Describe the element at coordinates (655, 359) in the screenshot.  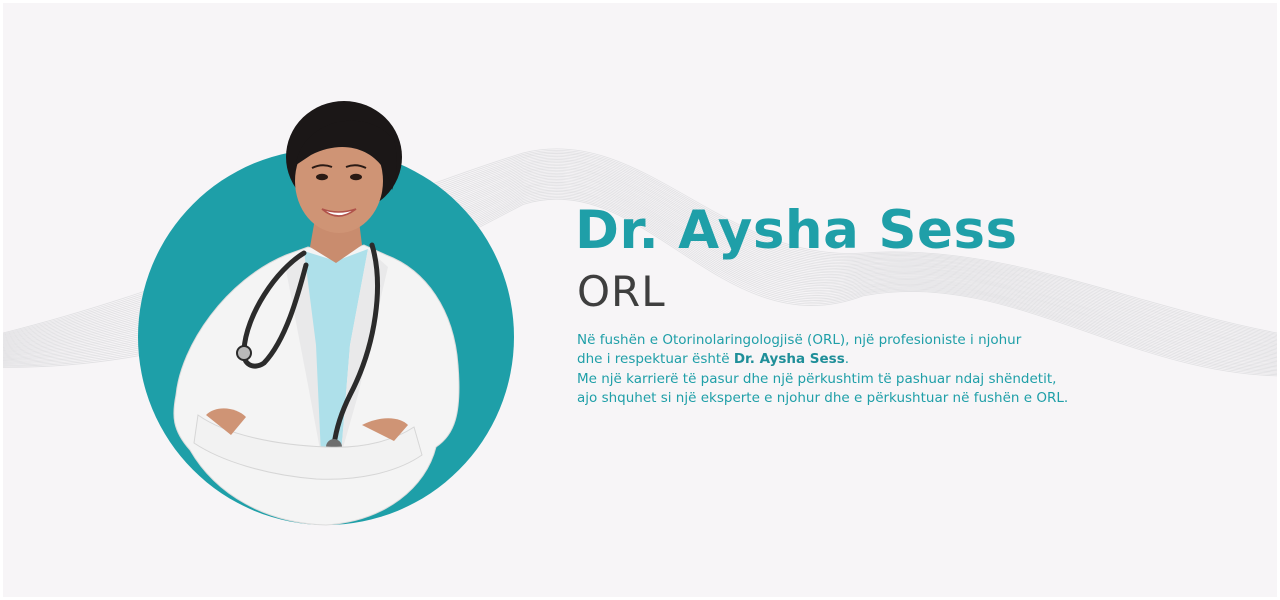
I see `bio-line-2-prefix: dhe i respektuar është` at that location.